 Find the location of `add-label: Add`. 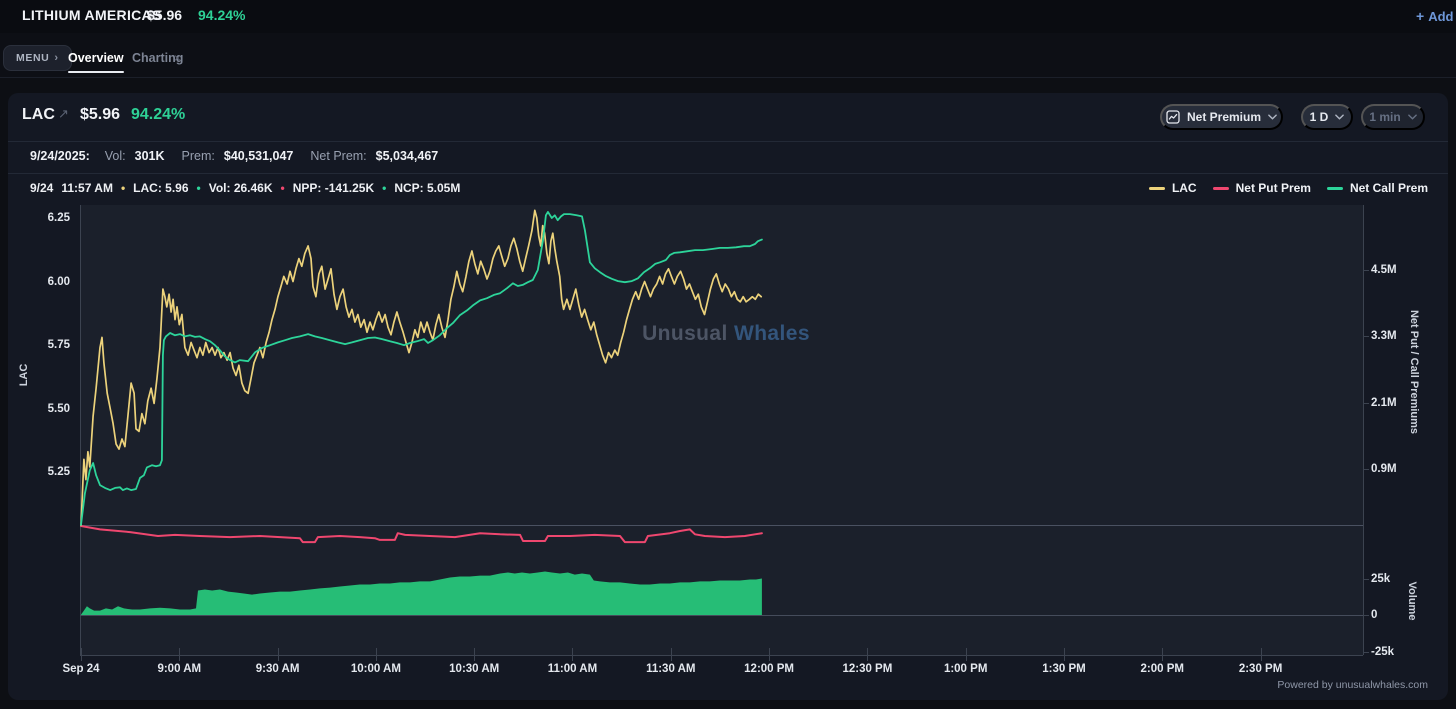

add-label: Add is located at coordinates (1441, 16).